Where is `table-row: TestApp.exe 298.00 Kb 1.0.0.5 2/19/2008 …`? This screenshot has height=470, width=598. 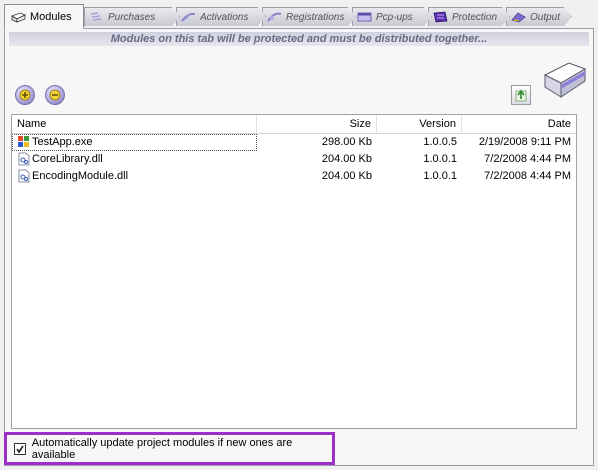
table-row: TestApp.exe 298.00 Kb 1.0.0.5 2/19/2008 … is located at coordinates (294, 142).